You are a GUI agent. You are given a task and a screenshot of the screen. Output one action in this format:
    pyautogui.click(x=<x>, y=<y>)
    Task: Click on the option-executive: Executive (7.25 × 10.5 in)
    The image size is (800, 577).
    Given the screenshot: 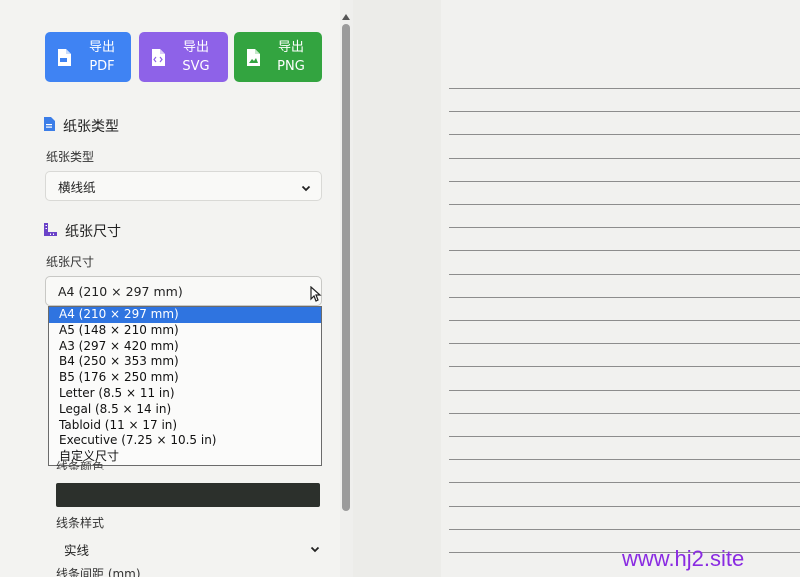 What is the action you would take?
    pyautogui.click(x=185, y=441)
    